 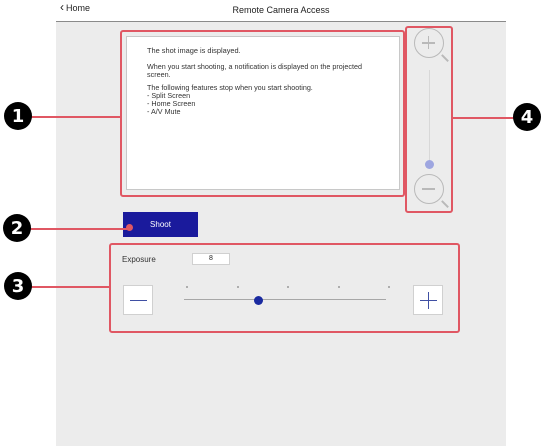 I want to click on callout-3: 3, so click(x=18, y=286).